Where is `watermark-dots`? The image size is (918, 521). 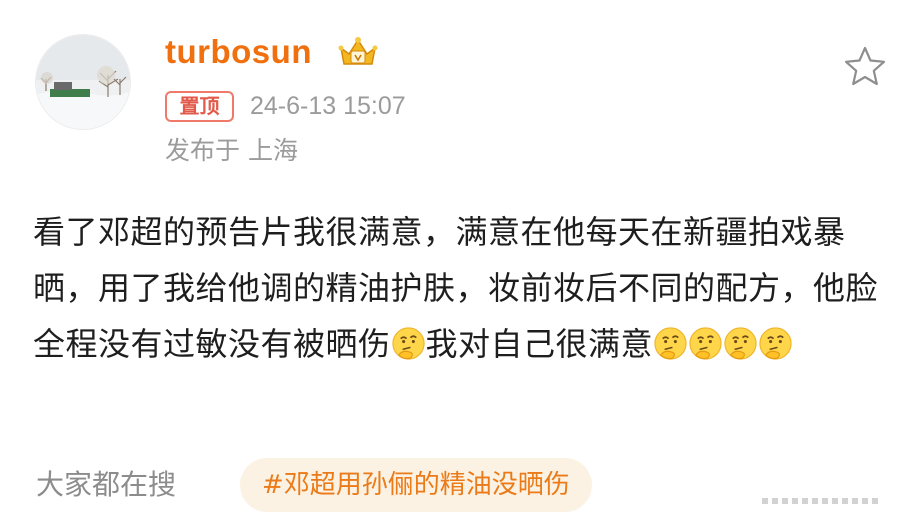 watermark-dots is located at coordinates (820, 501).